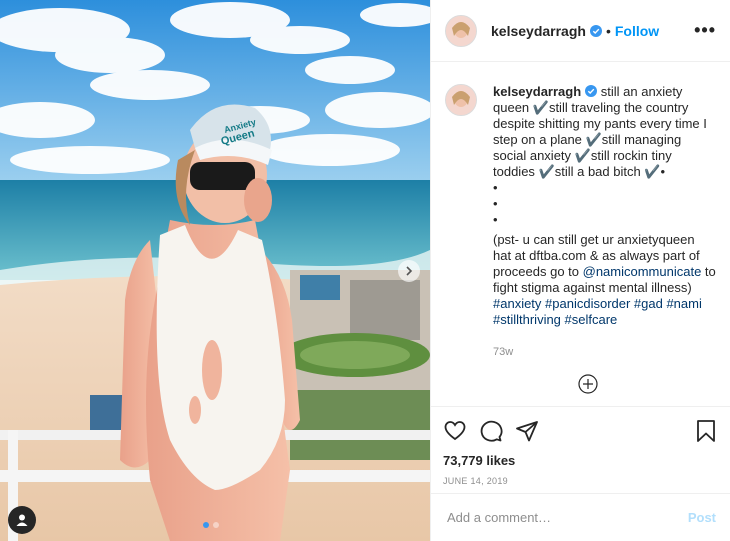 The width and height of the screenshot is (730, 541). What do you see at coordinates (580, 481) in the screenshot?
I see `post-date: JUNE 14, 2019` at bounding box center [580, 481].